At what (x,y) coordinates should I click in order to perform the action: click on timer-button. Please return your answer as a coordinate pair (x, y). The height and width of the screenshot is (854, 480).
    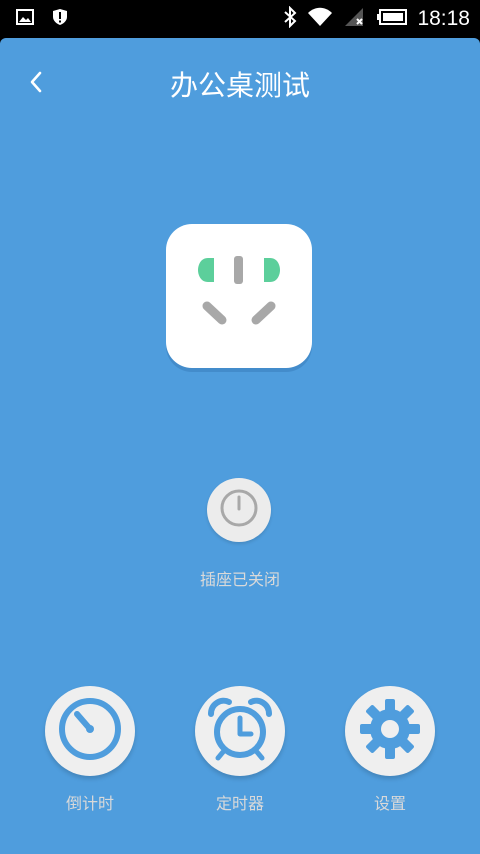
    Looking at the image, I should click on (240, 731).